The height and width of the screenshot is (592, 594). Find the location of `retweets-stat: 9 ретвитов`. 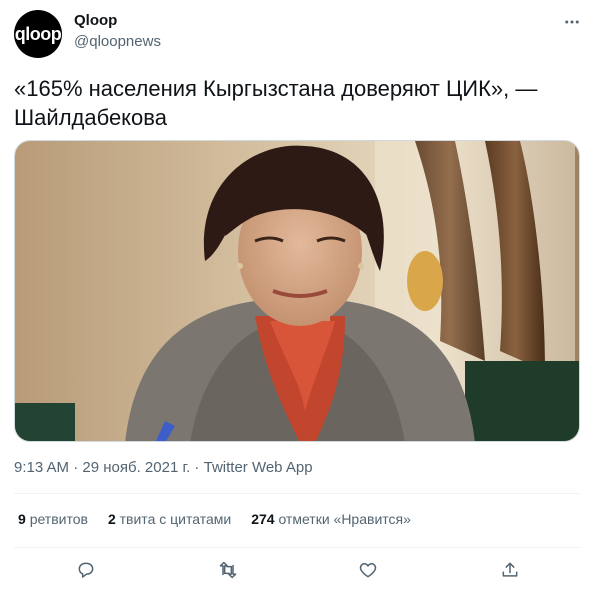

retweets-stat: 9 ретвитов is located at coordinates (53, 519).